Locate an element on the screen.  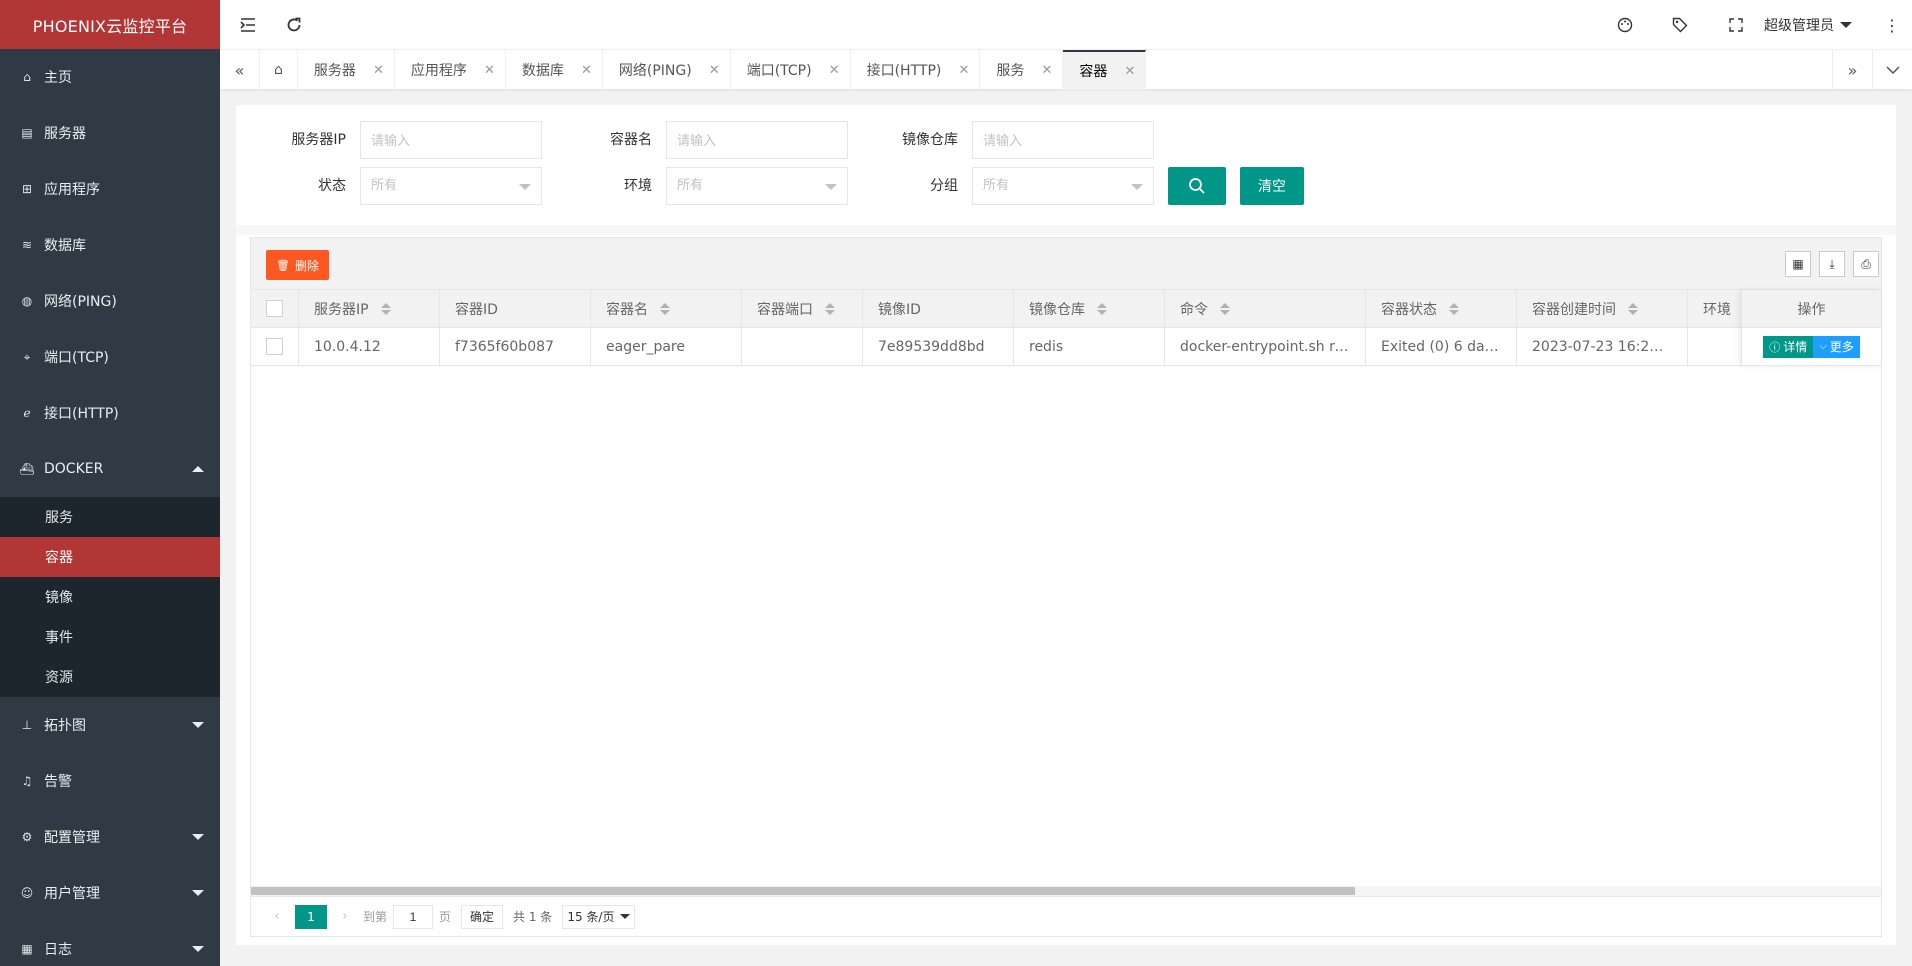
trash-icon: 🗑 is located at coordinates (283, 265).